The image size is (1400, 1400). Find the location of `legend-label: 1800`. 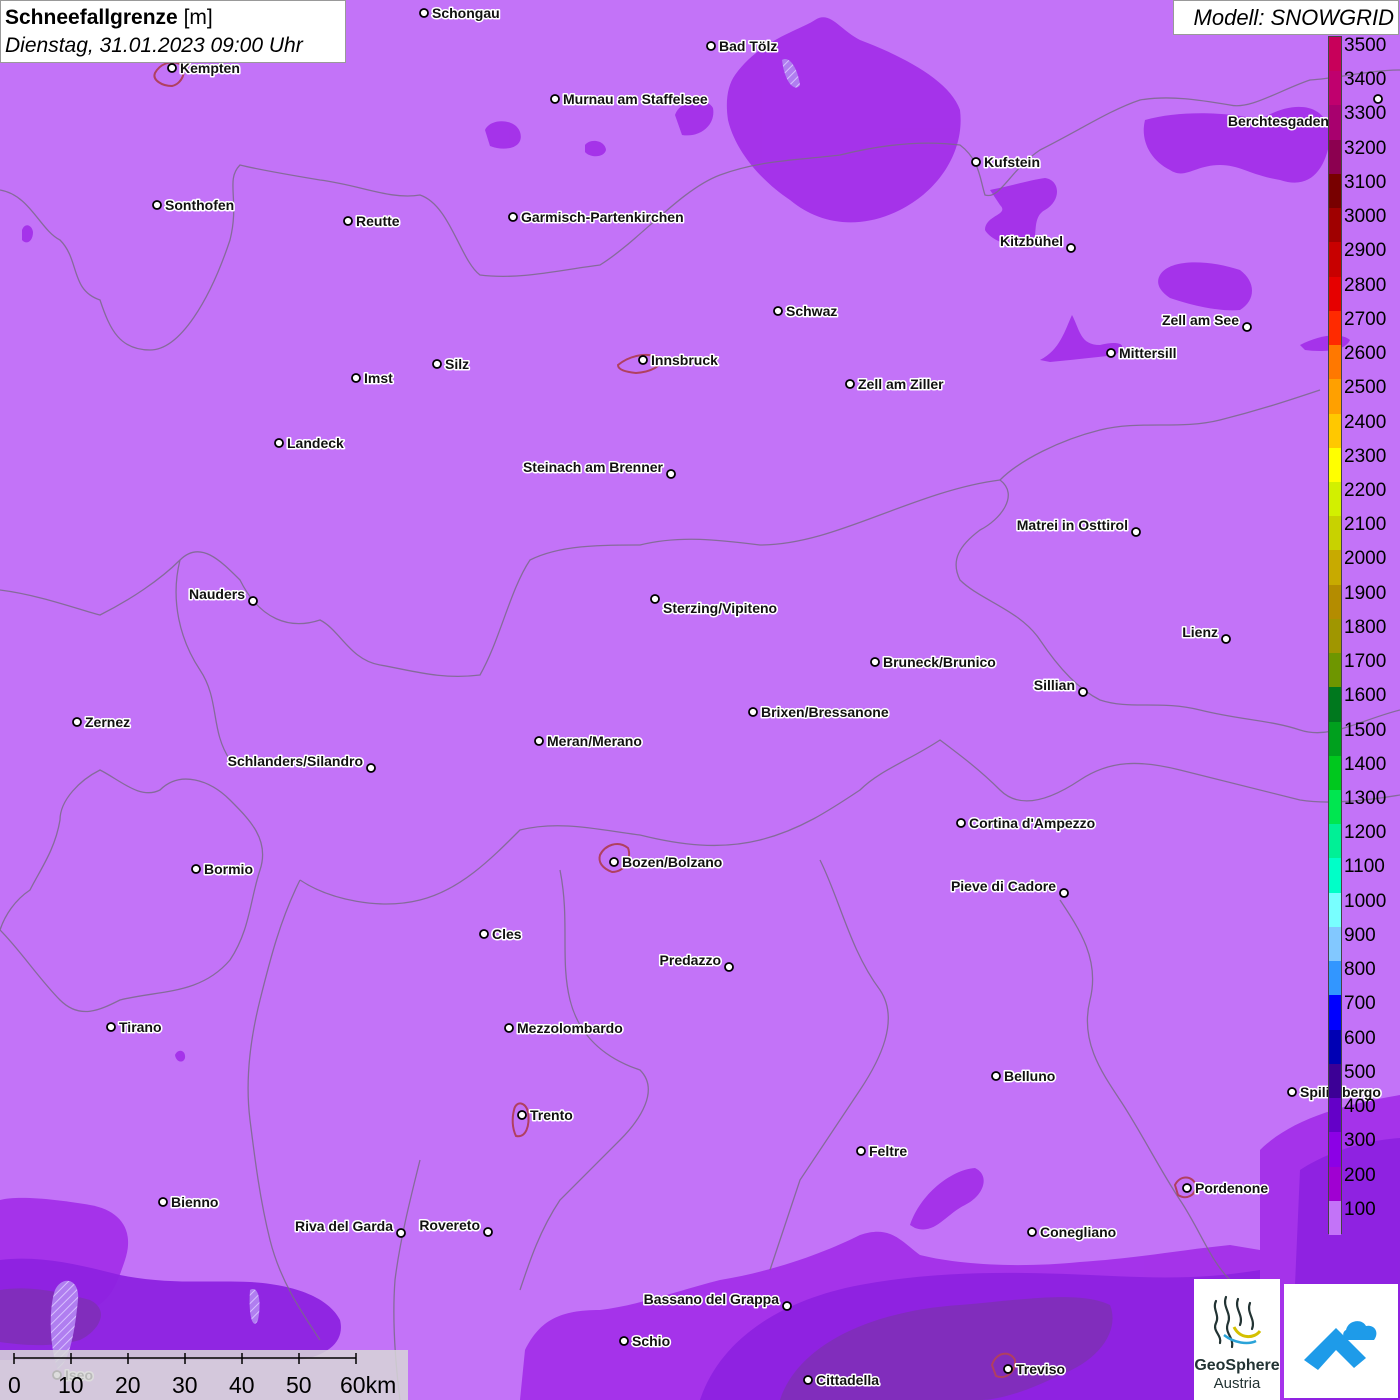

legend-label: 1800 is located at coordinates (1365, 627).